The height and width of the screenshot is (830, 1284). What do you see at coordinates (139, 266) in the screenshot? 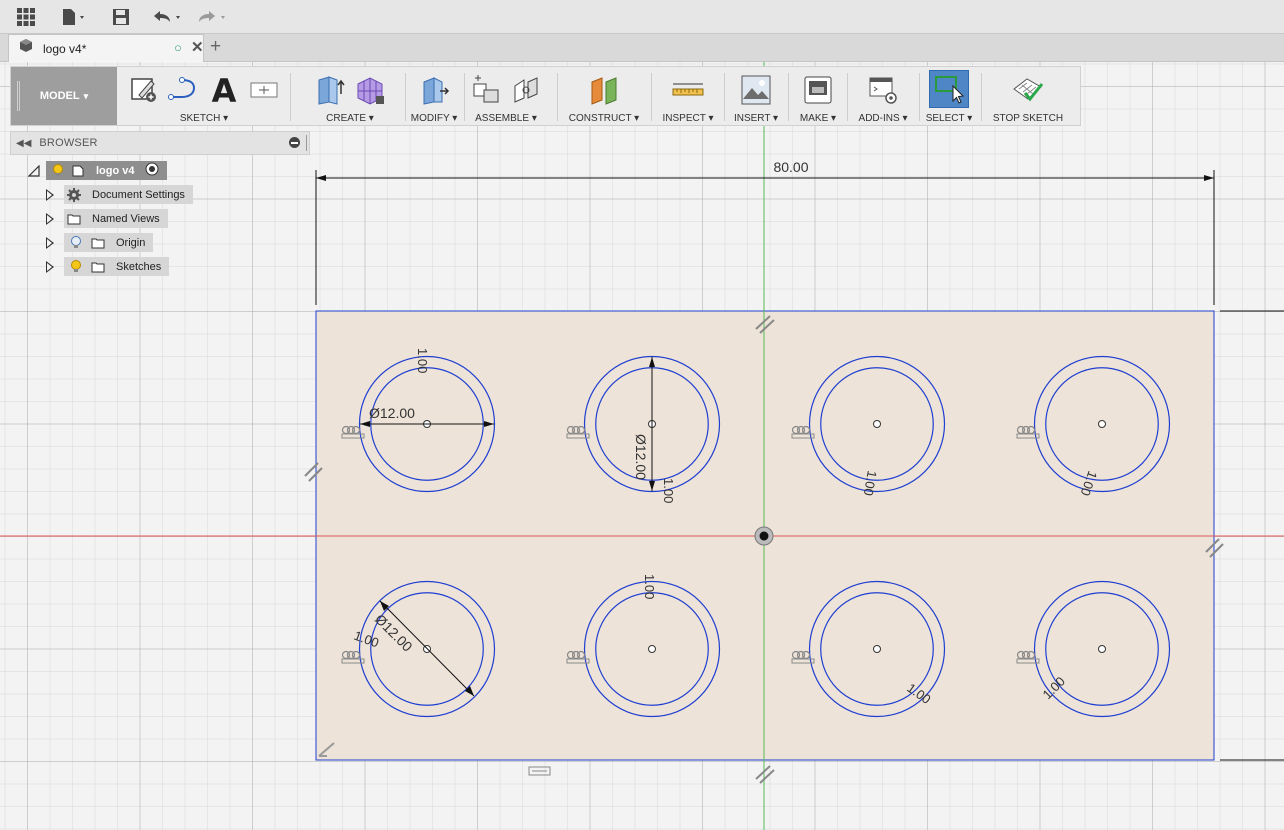
I see `browser-item-label: Sketches` at bounding box center [139, 266].